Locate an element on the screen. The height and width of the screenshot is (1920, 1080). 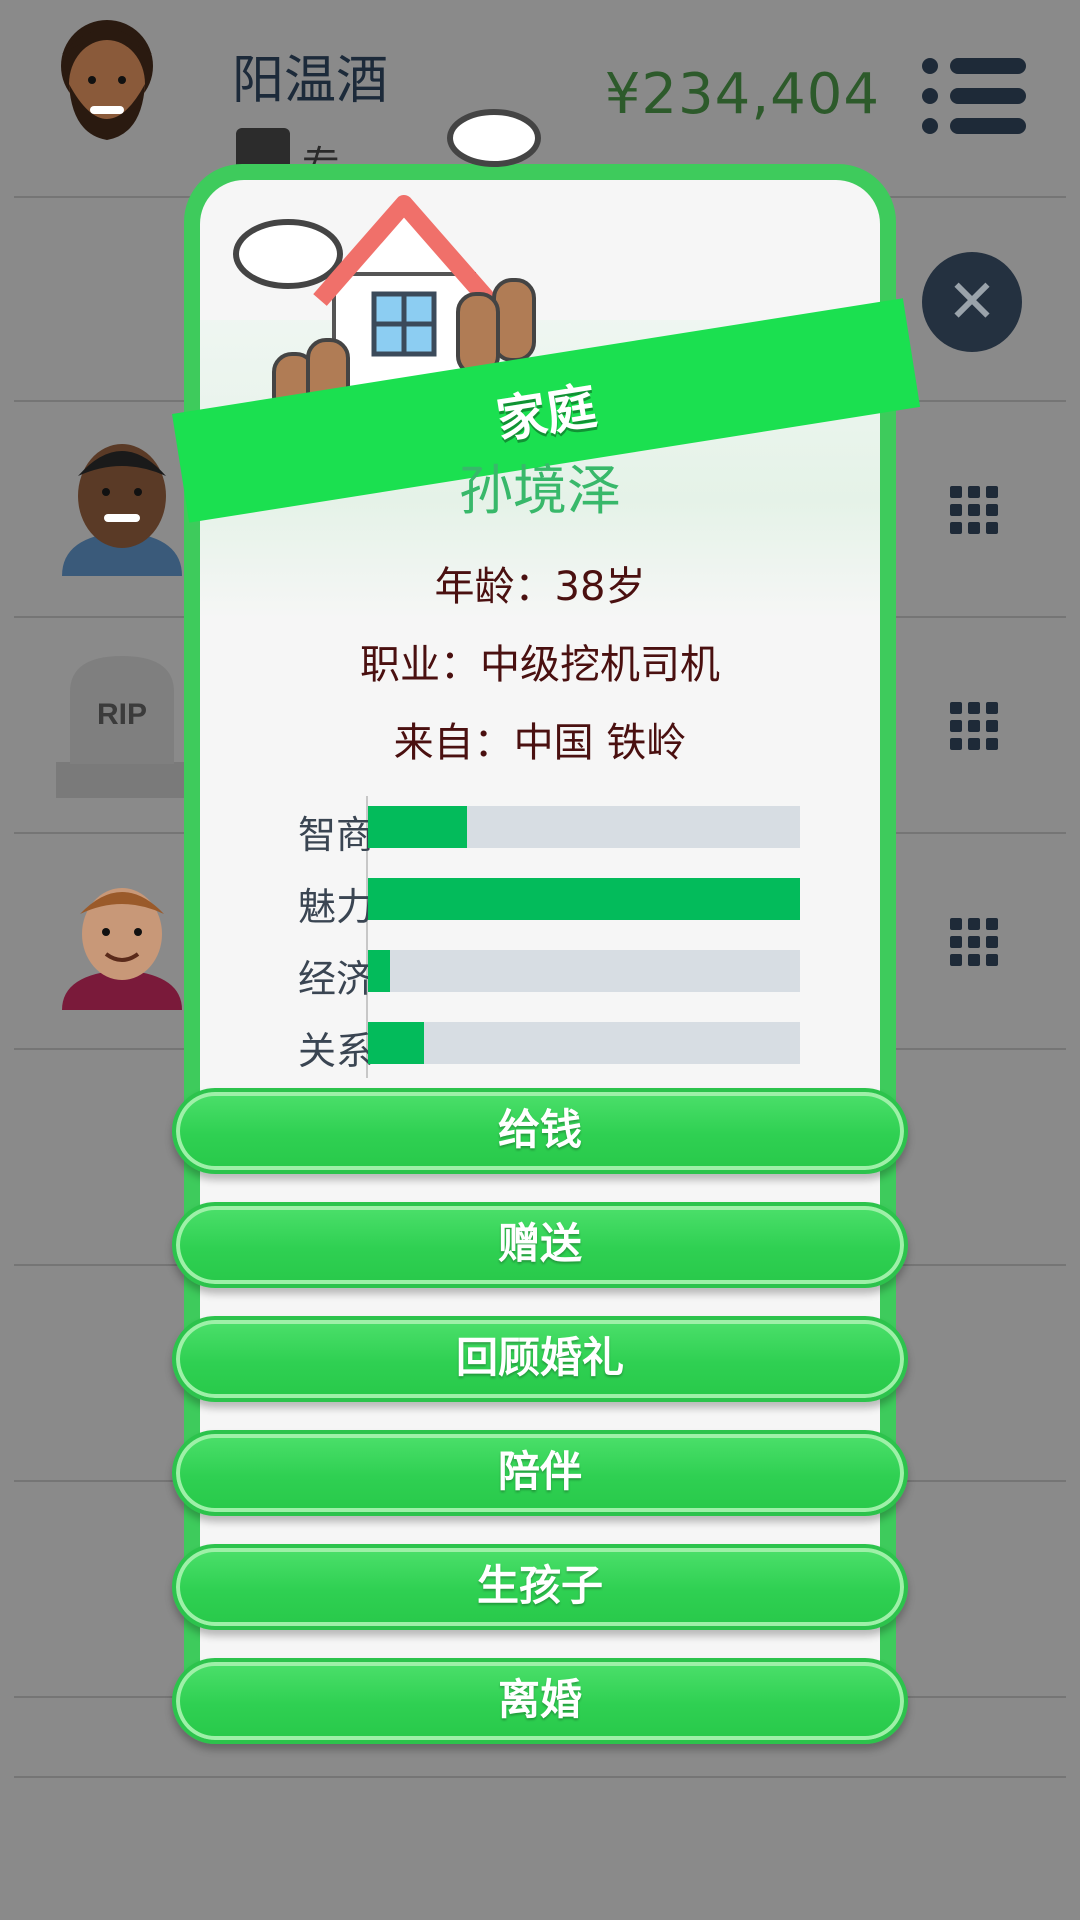
stat-bar-economy is located at coordinates (584, 971).